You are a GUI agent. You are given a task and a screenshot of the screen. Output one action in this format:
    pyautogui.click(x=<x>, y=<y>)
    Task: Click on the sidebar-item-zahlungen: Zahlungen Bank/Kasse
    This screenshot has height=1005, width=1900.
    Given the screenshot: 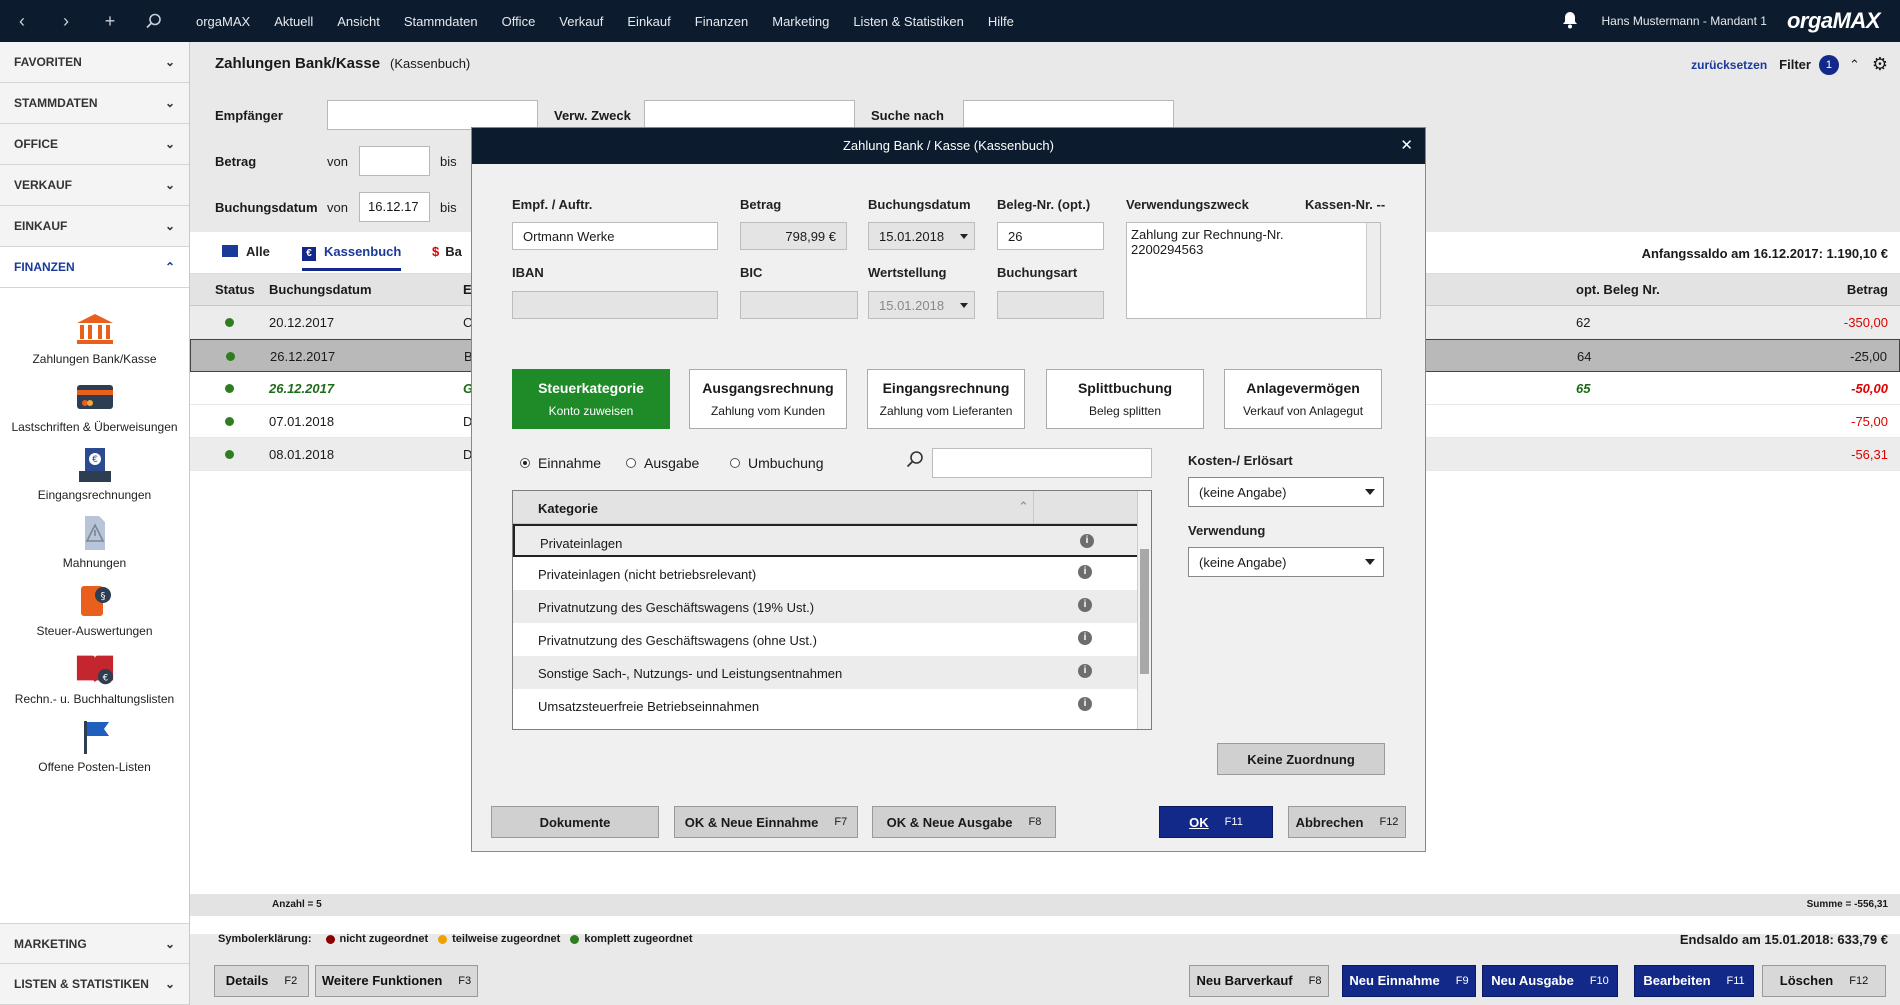 What is the action you would take?
    pyautogui.click(x=94, y=339)
    